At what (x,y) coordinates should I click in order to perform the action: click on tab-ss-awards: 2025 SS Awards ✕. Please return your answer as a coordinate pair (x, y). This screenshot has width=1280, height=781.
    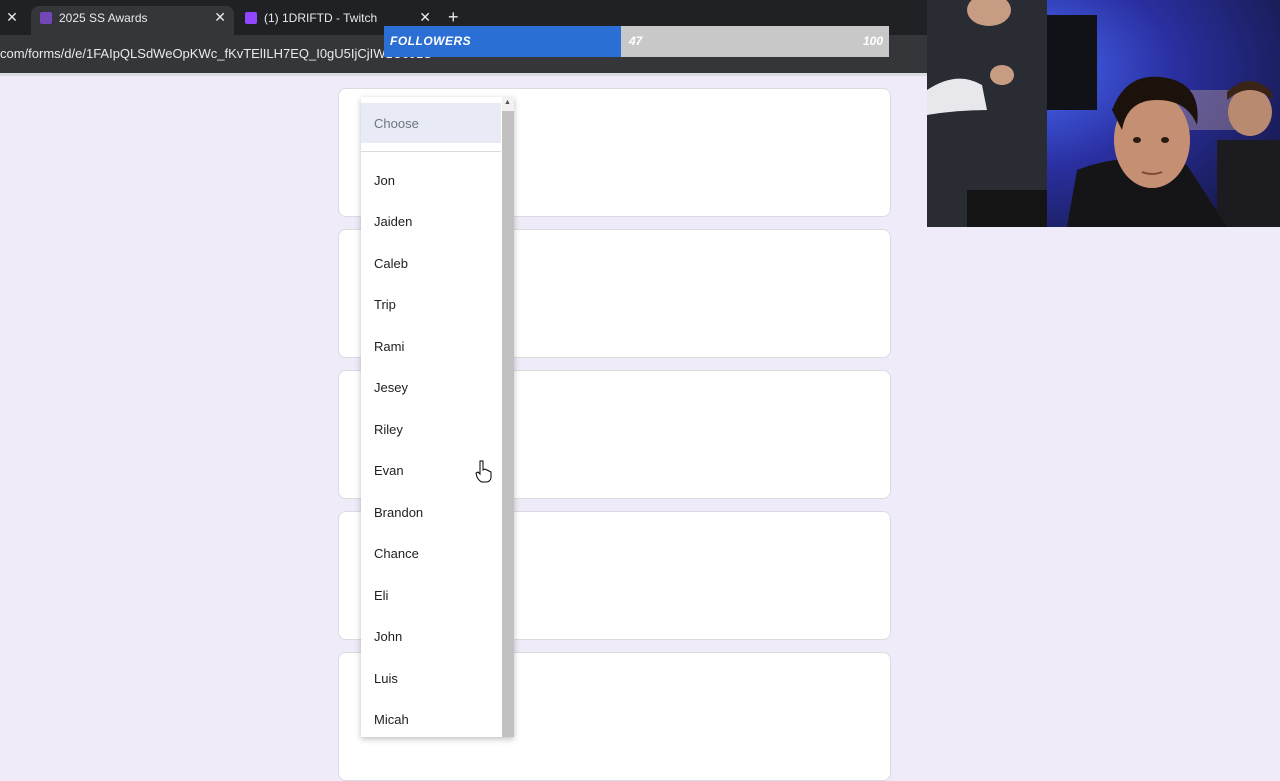
    Looking at the image, I should click on (132, 20).